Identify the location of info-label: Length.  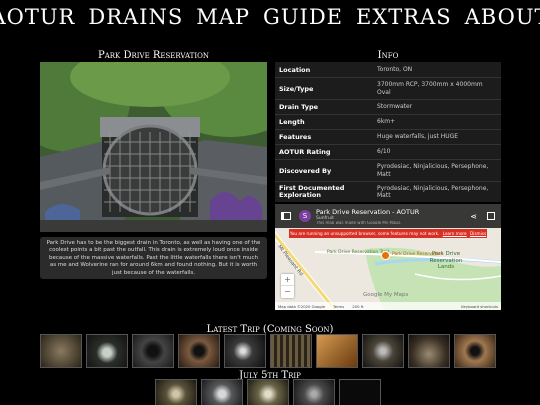
(292, 122).